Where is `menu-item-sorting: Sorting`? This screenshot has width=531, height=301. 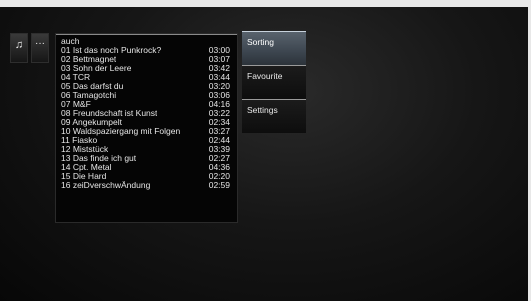 menu-item-sorting: Sorting is located at coordinates (274, 48).